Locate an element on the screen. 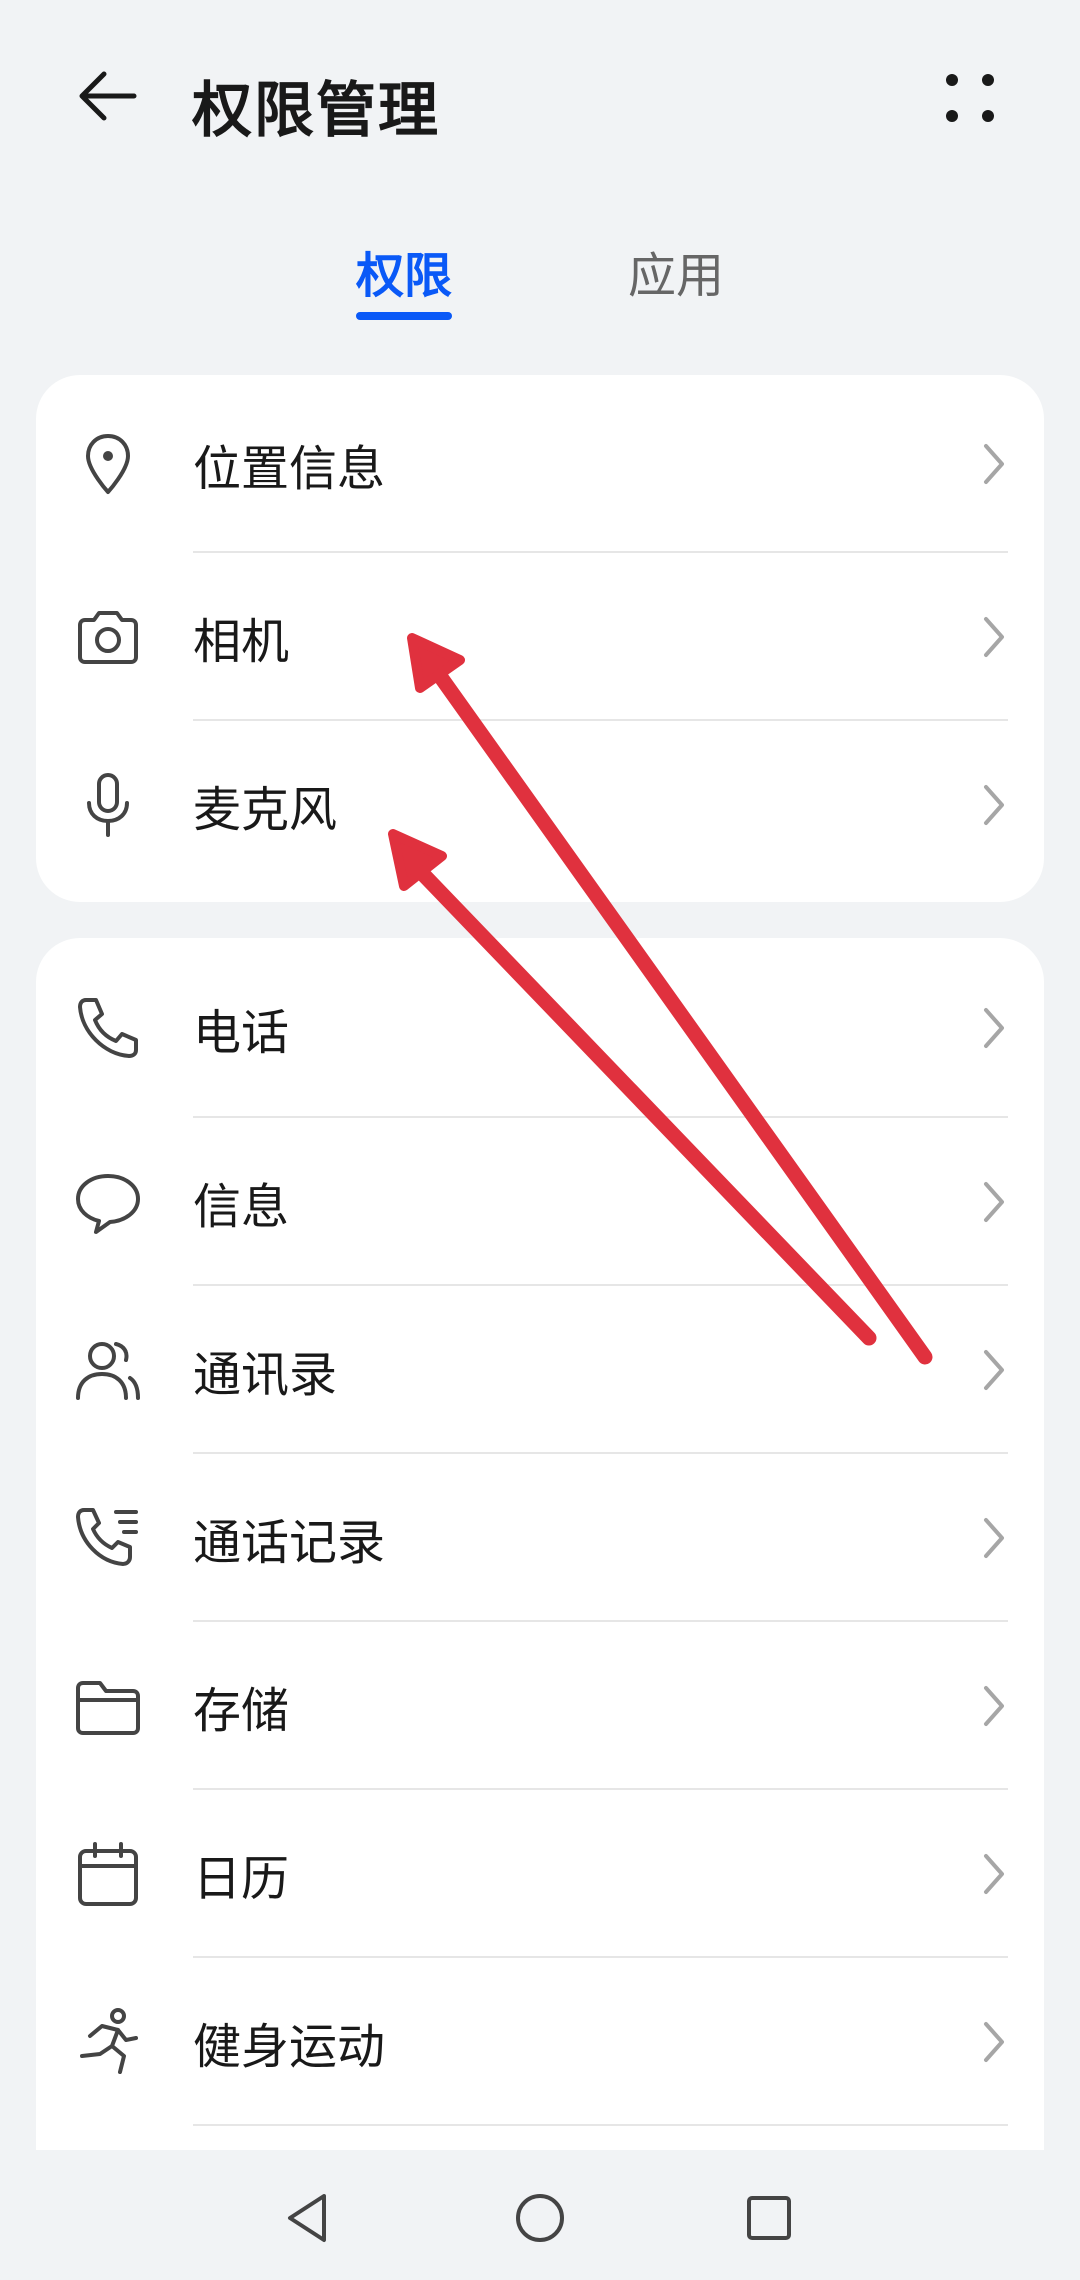 Image resolution: width=1080 pixels, height=2280 pixels. divider is located at coordinates (600, 2125).